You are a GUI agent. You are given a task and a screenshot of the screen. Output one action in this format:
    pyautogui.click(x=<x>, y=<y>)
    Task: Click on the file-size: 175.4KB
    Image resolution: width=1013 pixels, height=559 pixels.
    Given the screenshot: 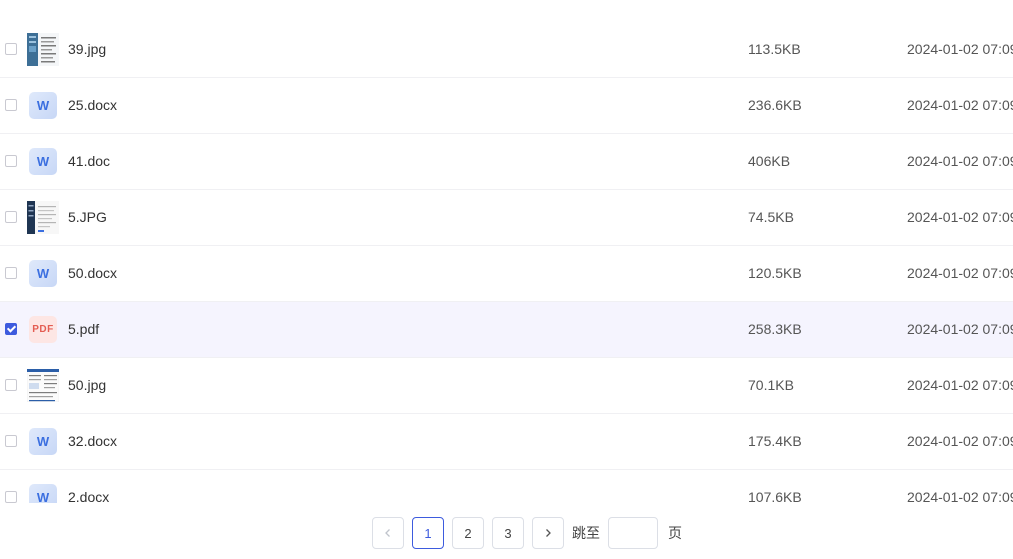 What is the action you would take?
    pyautogui.click(x=775, y=441)
    